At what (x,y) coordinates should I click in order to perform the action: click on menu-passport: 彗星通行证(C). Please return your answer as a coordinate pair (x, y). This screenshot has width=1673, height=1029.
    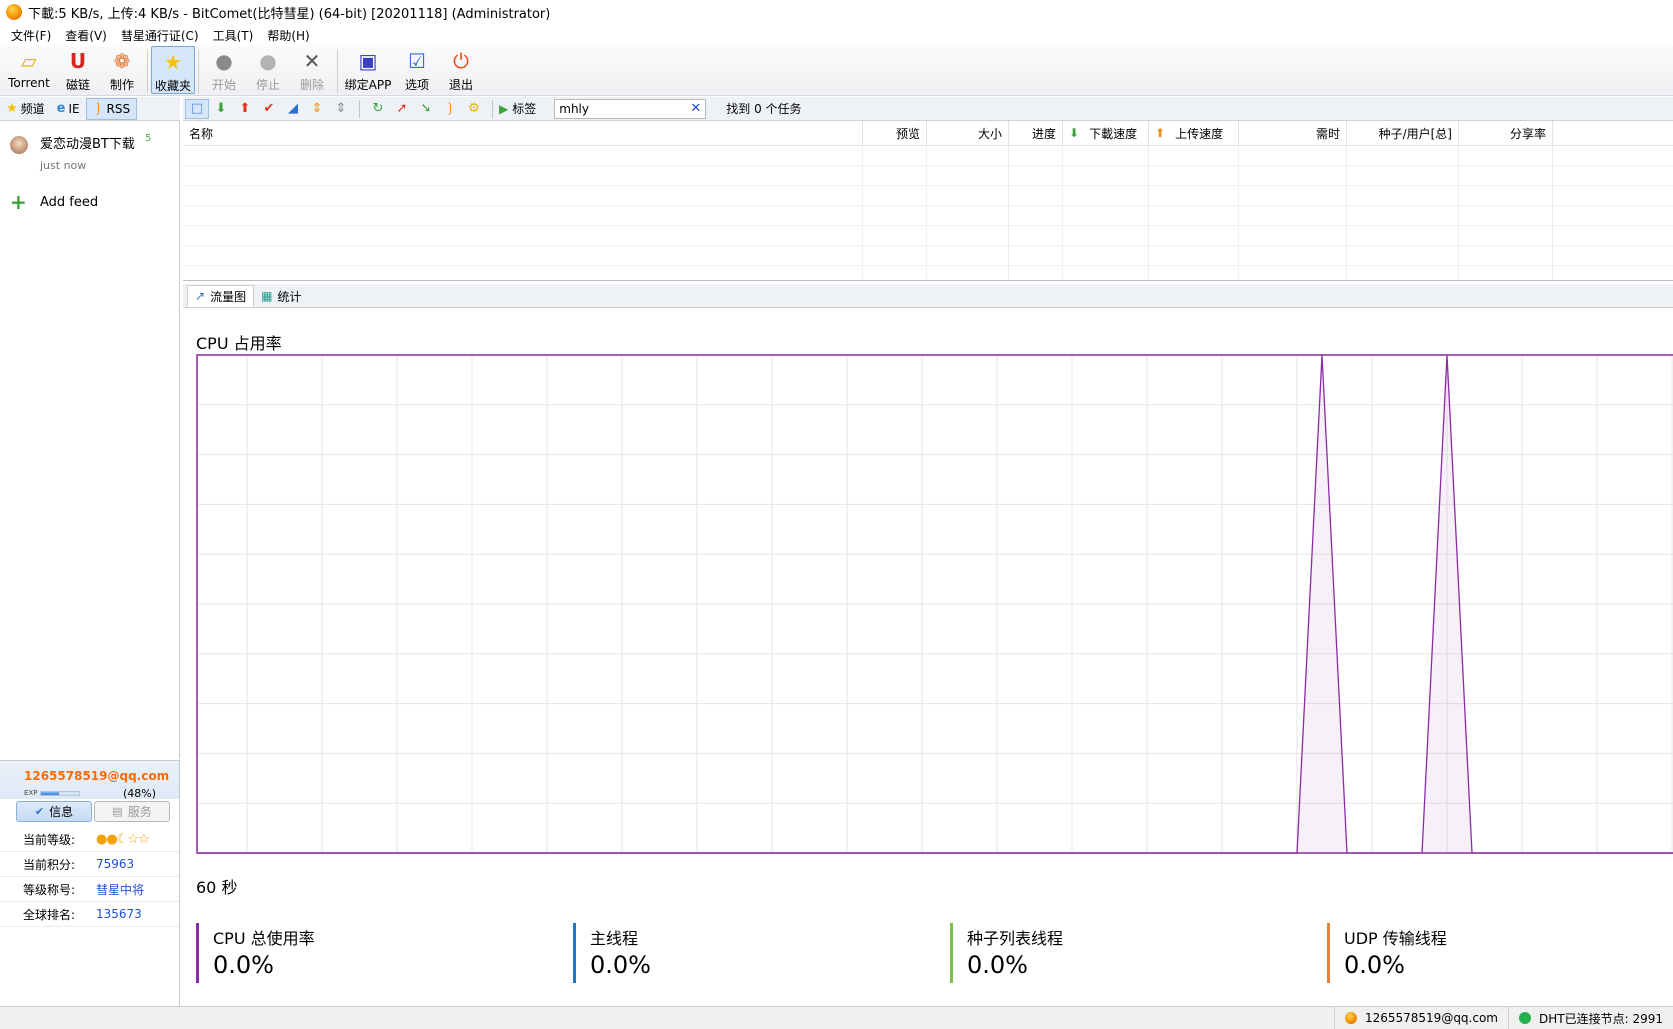
    Looking at the image, I should click on (160, 35).